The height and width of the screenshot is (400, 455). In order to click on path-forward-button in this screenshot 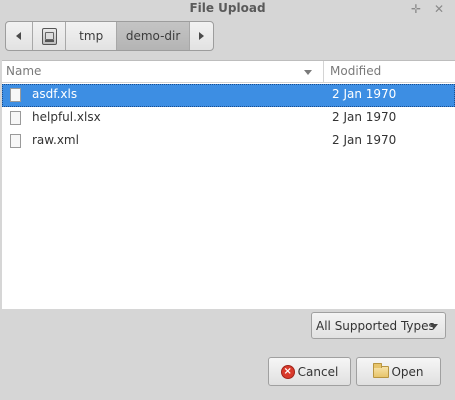, I will do `click(201, 36)`.